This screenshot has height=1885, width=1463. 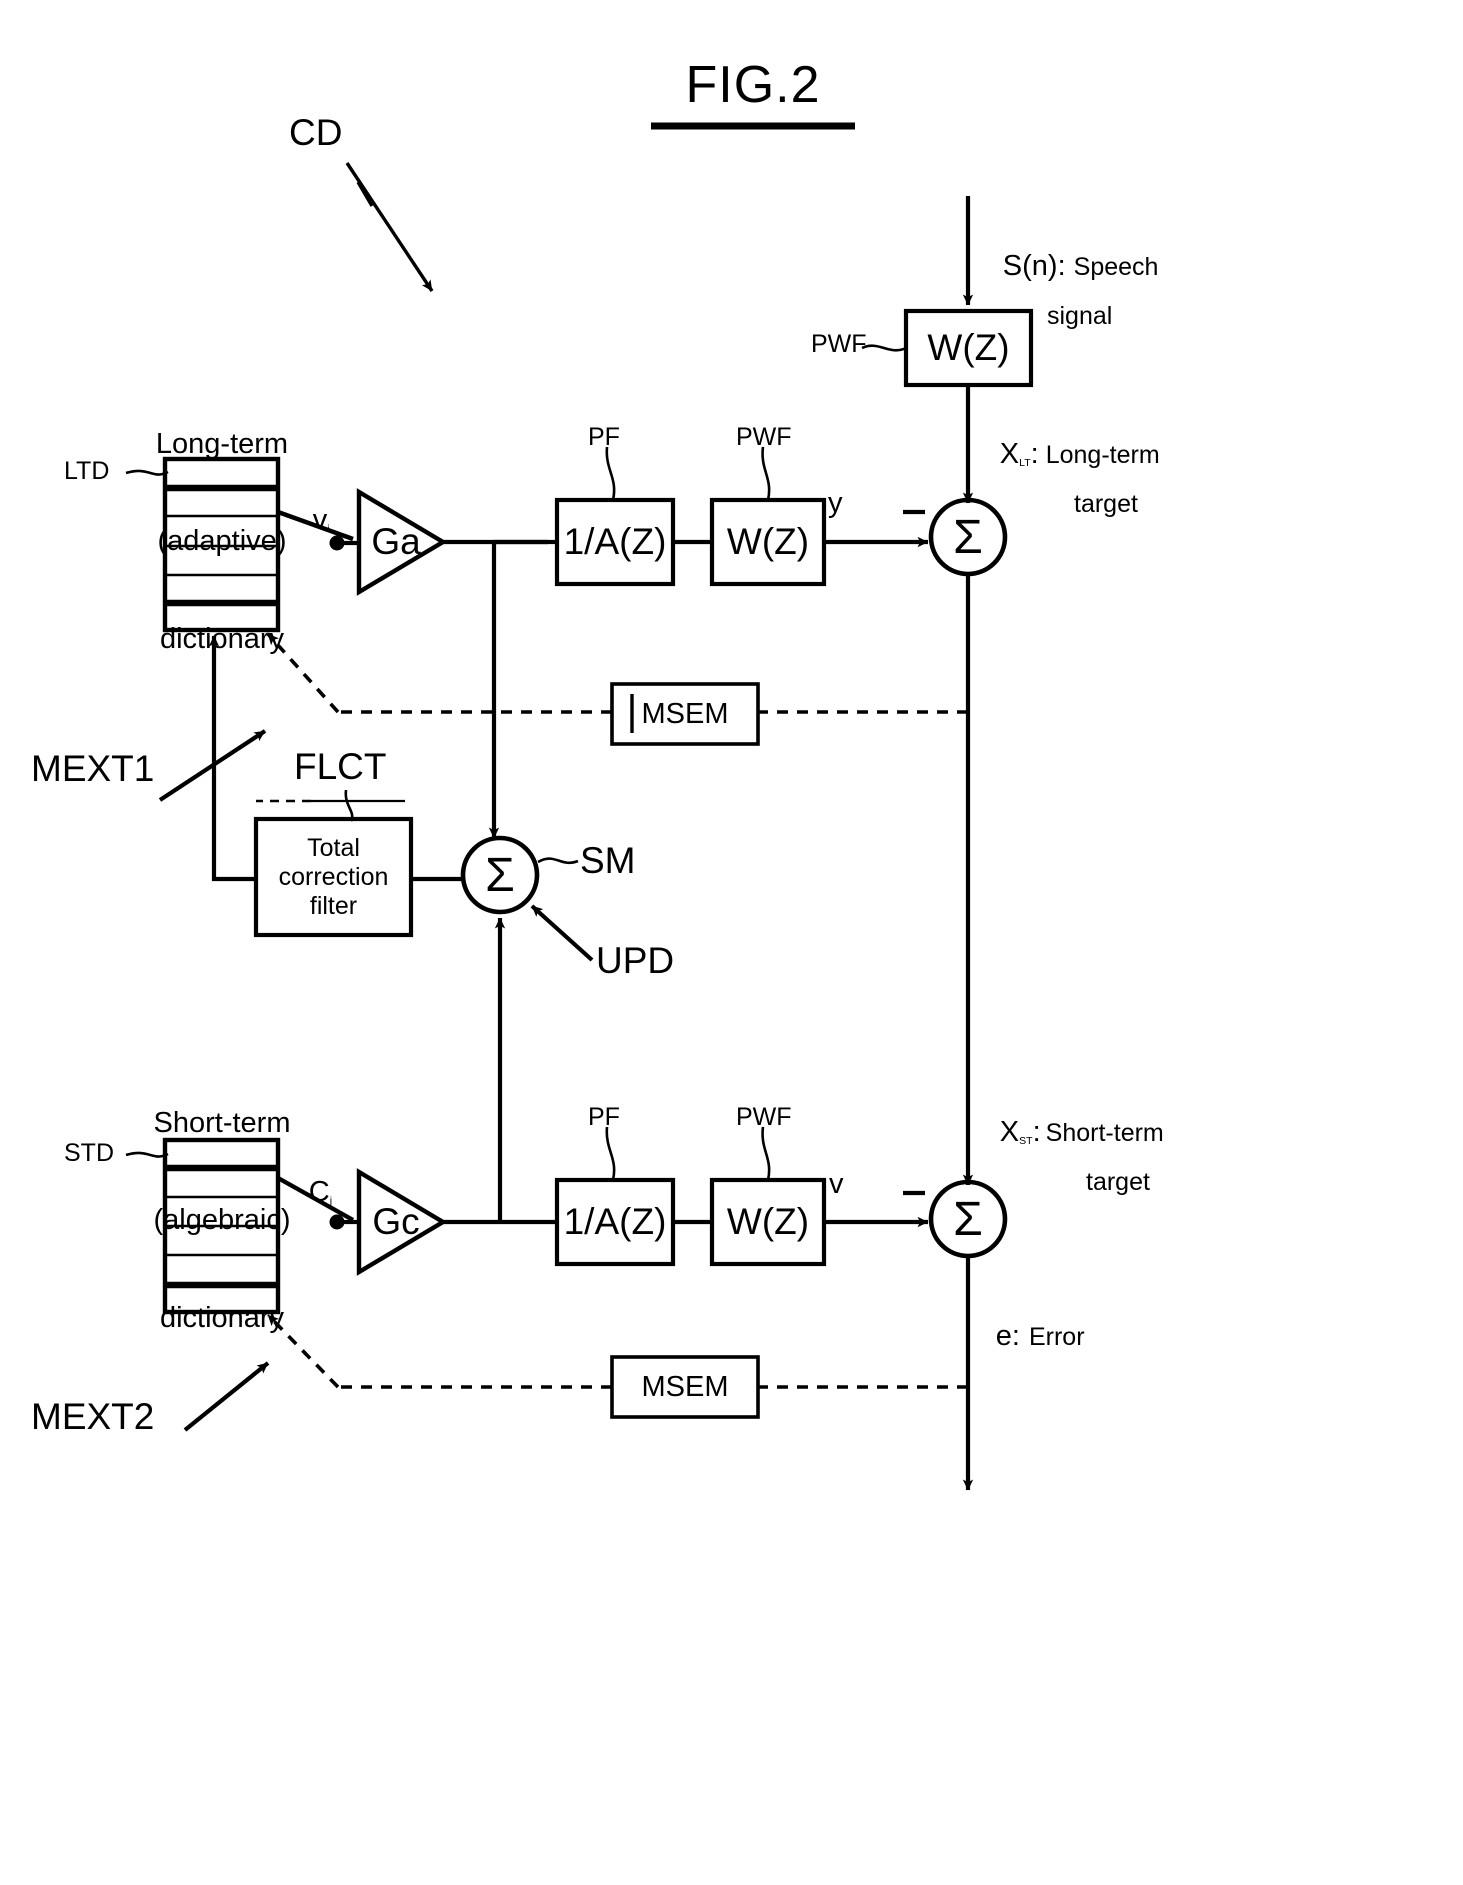 I want to click on tag-pwf-bottom: PWF, so click(x=764, y=1117).